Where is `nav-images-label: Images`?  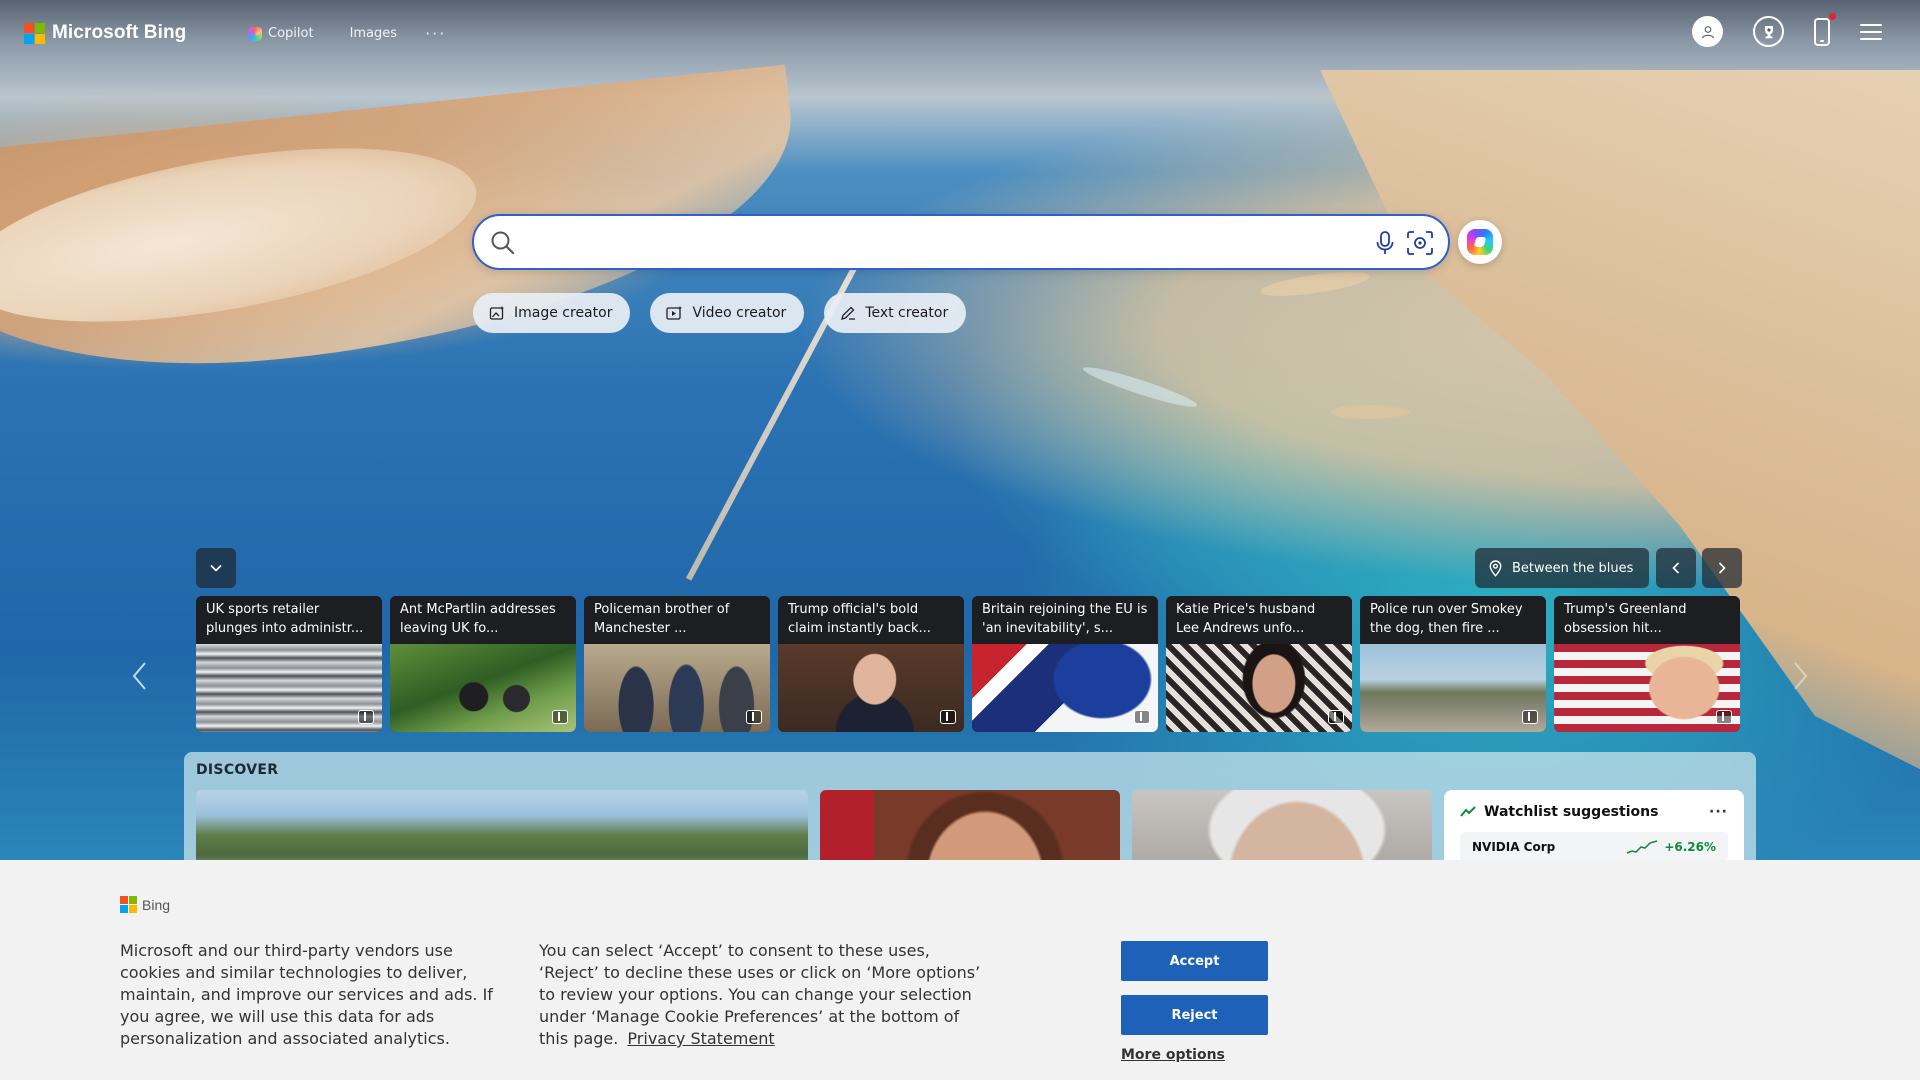 nav-images-label: Images is located at coordinates (373, 33).